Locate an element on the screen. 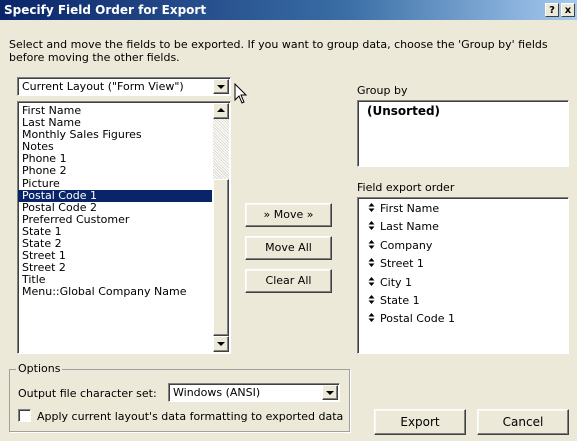  close-button: x is located at coordinates (568, 10).